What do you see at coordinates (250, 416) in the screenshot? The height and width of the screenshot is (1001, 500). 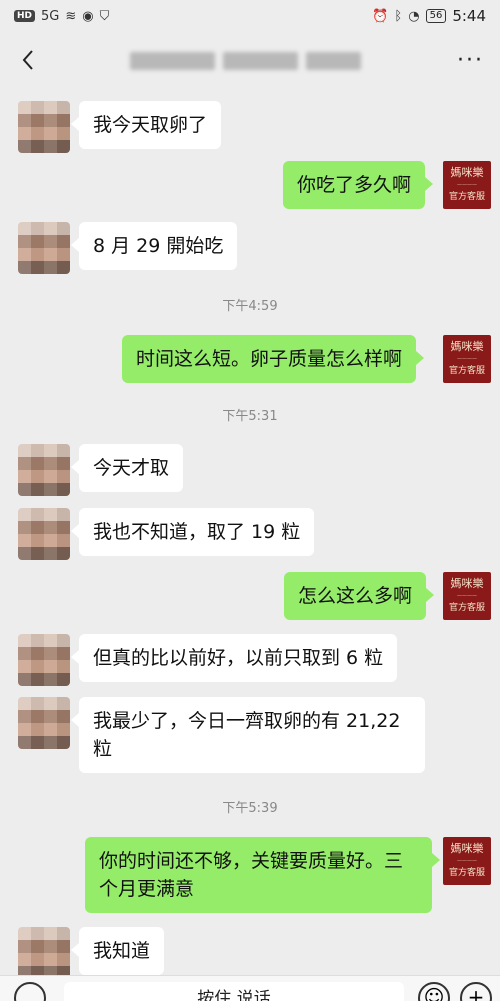 I see `message-timestamp: 下午5:31` at bounding box center [250, 416].